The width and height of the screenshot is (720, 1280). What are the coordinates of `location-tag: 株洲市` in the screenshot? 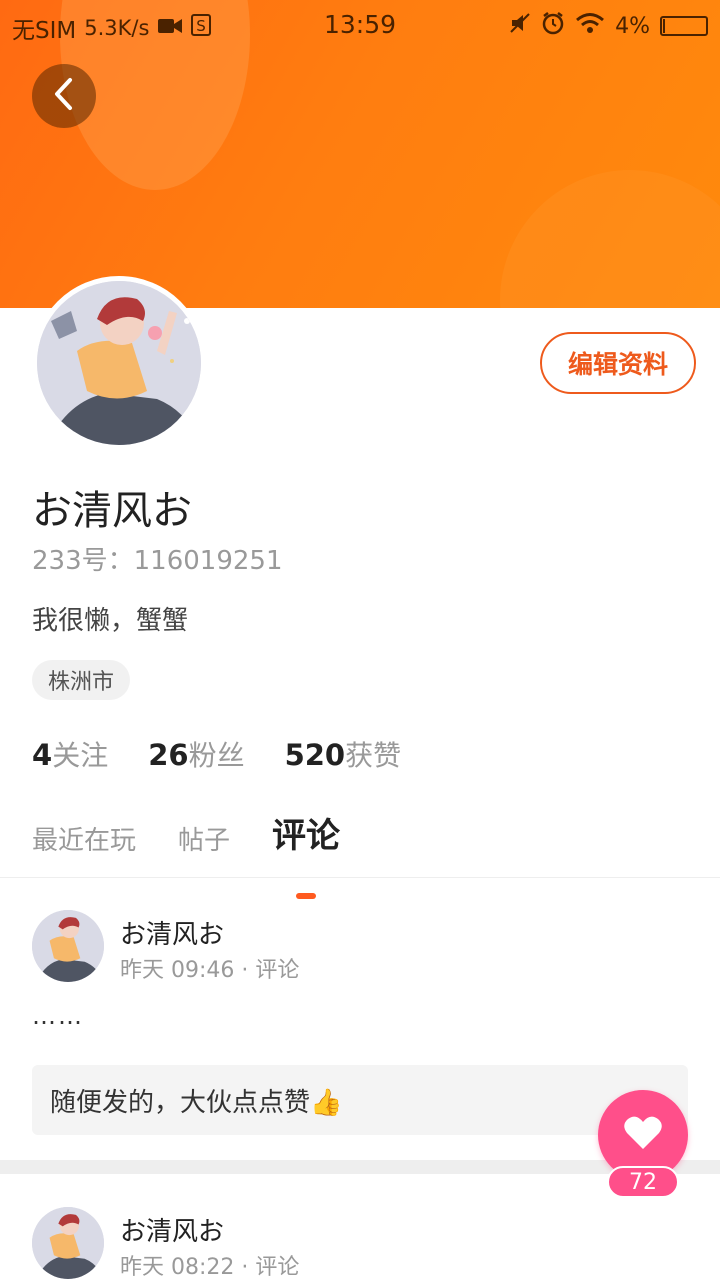 It's located at (81, 680).